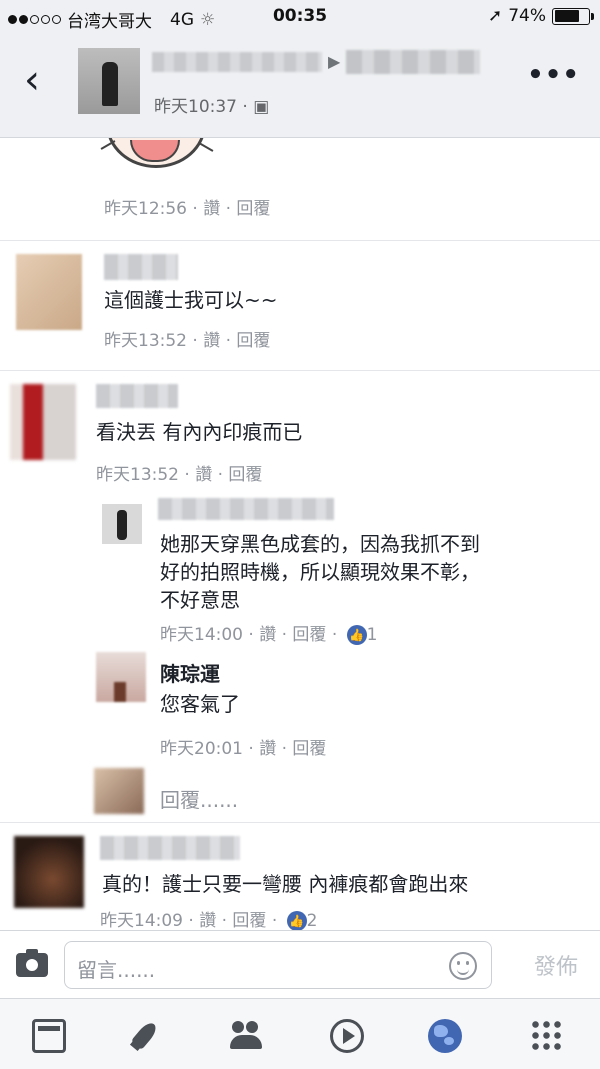 The image size is (600, 1069). I want to click on post-time-text: 昨天10:37 ·, so click(204, 107).